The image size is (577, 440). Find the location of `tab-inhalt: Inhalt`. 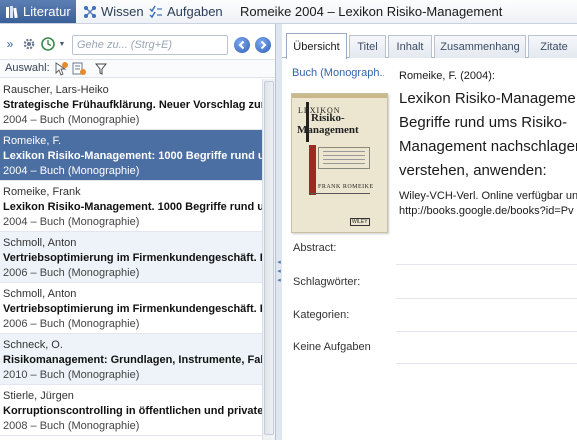

tab-inhalt: Inhalt is located at coordinates (410, 46).